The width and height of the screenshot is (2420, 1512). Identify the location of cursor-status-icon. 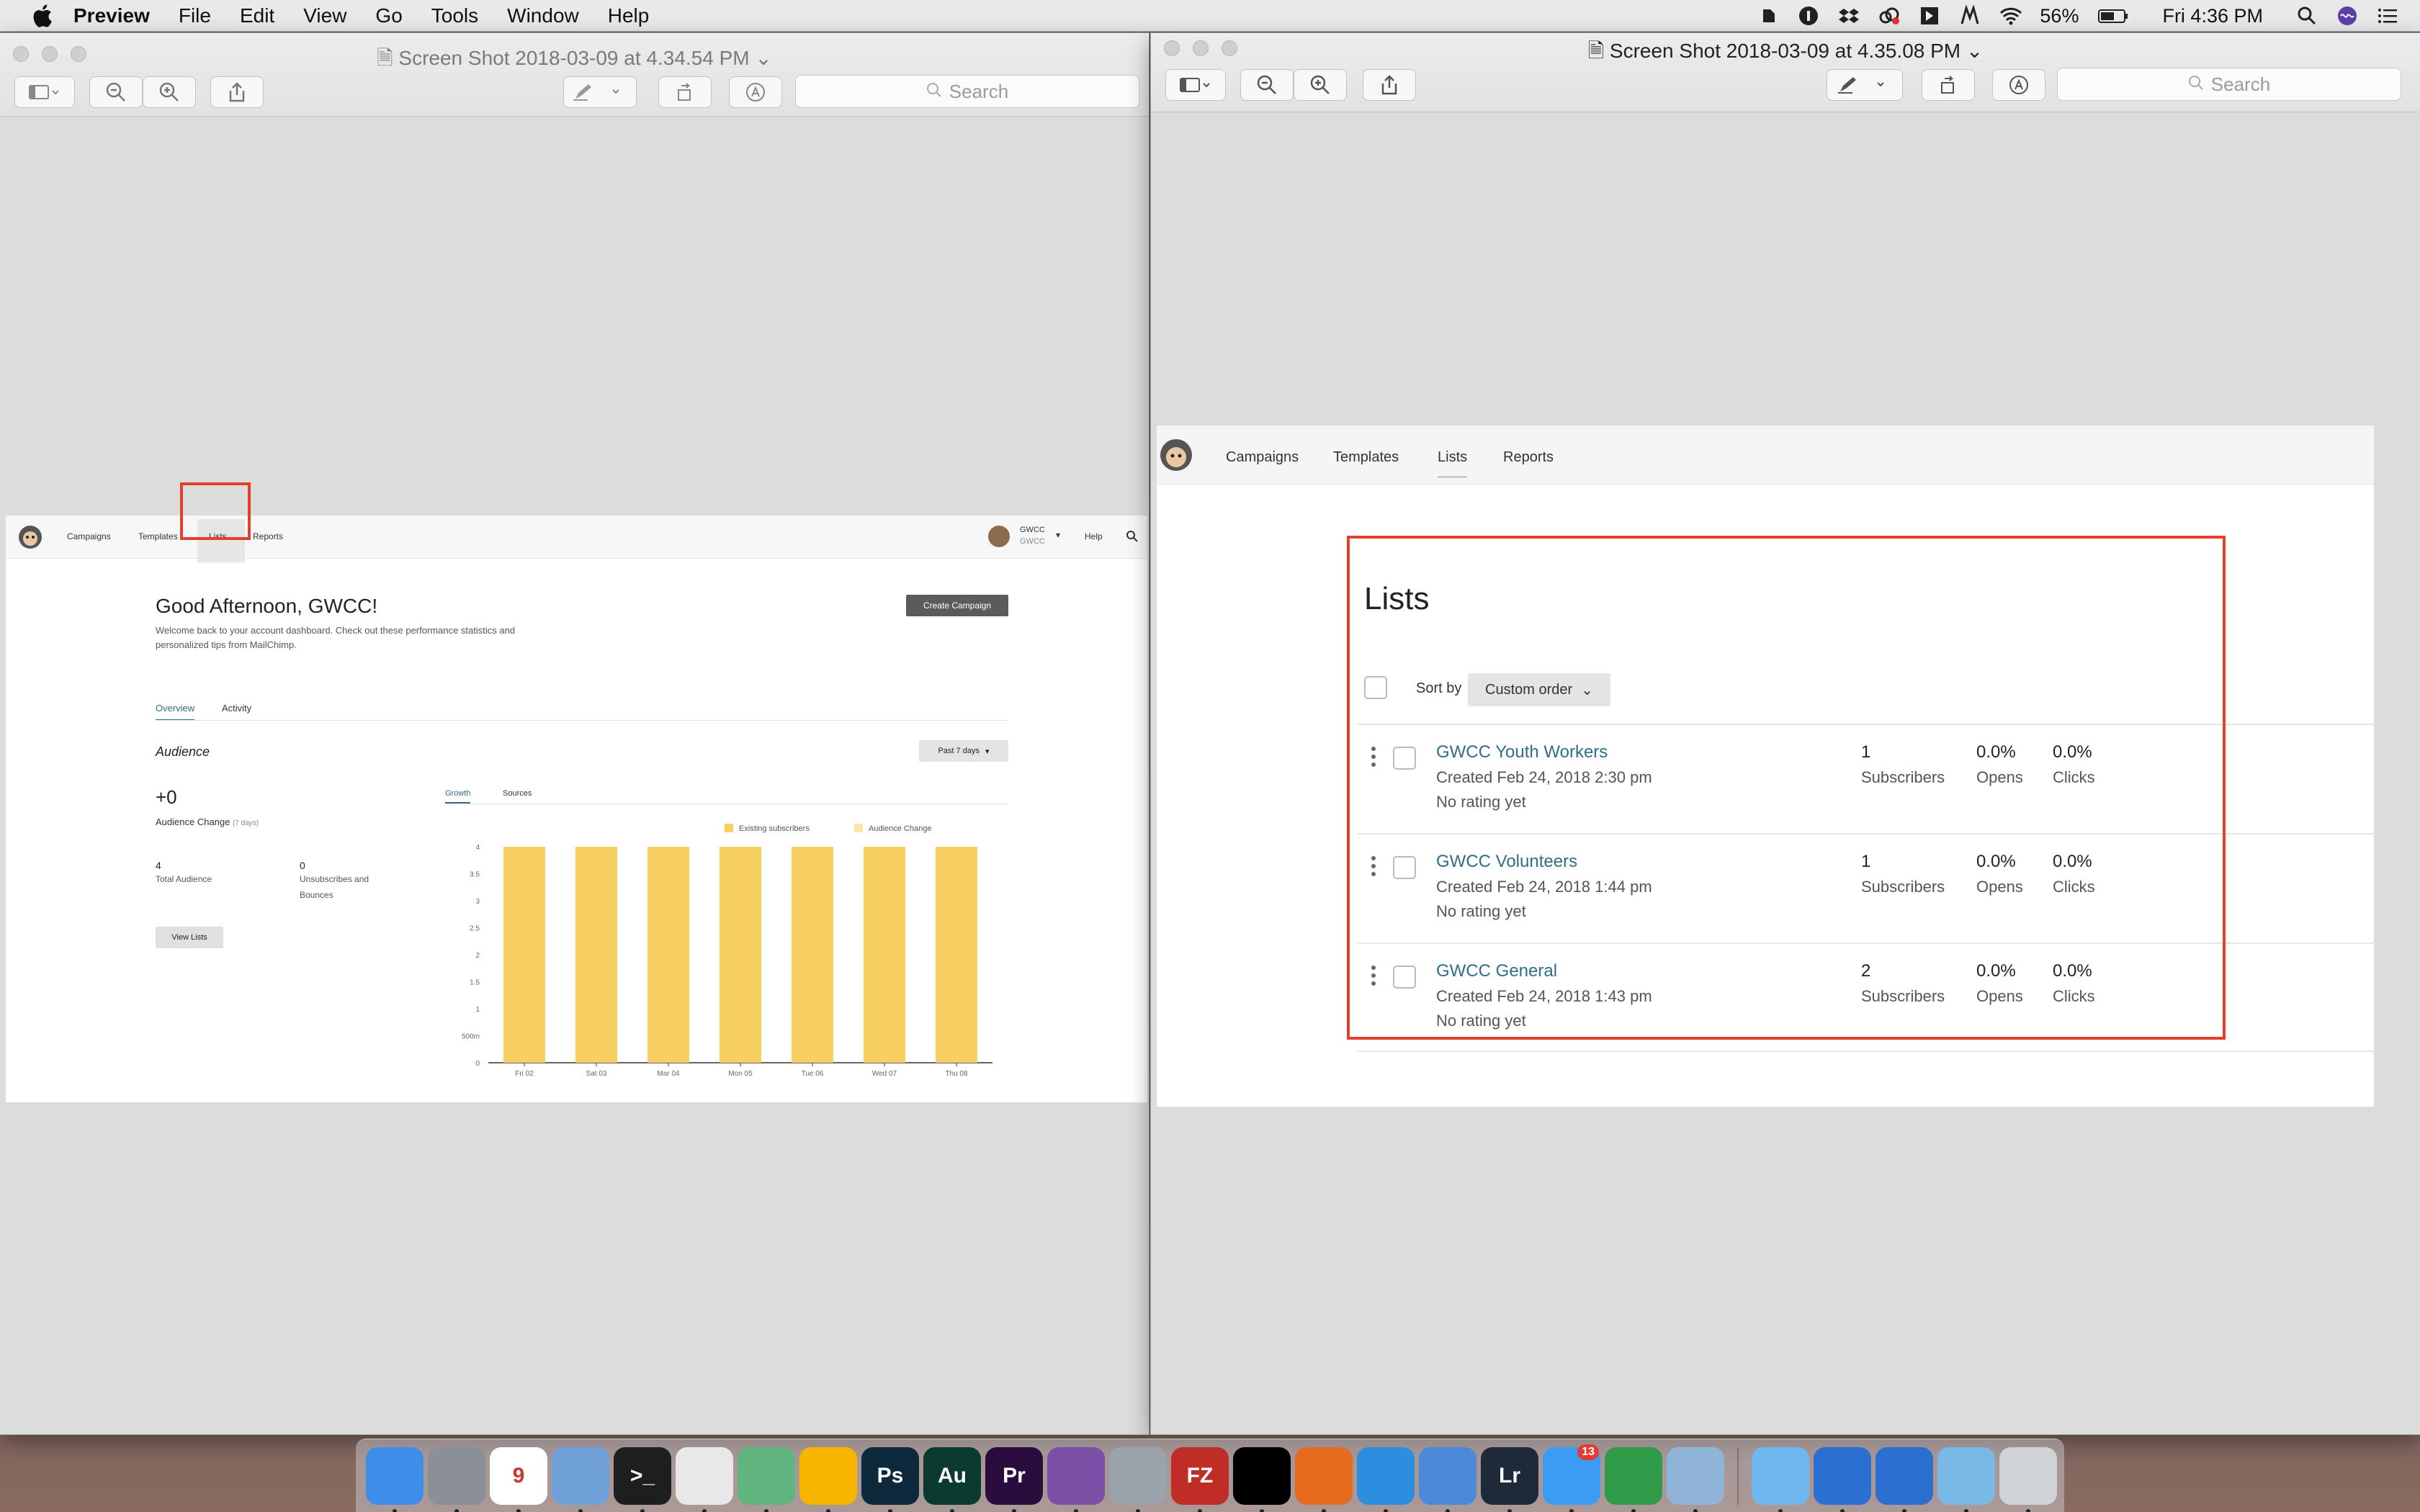
(1929, 16).